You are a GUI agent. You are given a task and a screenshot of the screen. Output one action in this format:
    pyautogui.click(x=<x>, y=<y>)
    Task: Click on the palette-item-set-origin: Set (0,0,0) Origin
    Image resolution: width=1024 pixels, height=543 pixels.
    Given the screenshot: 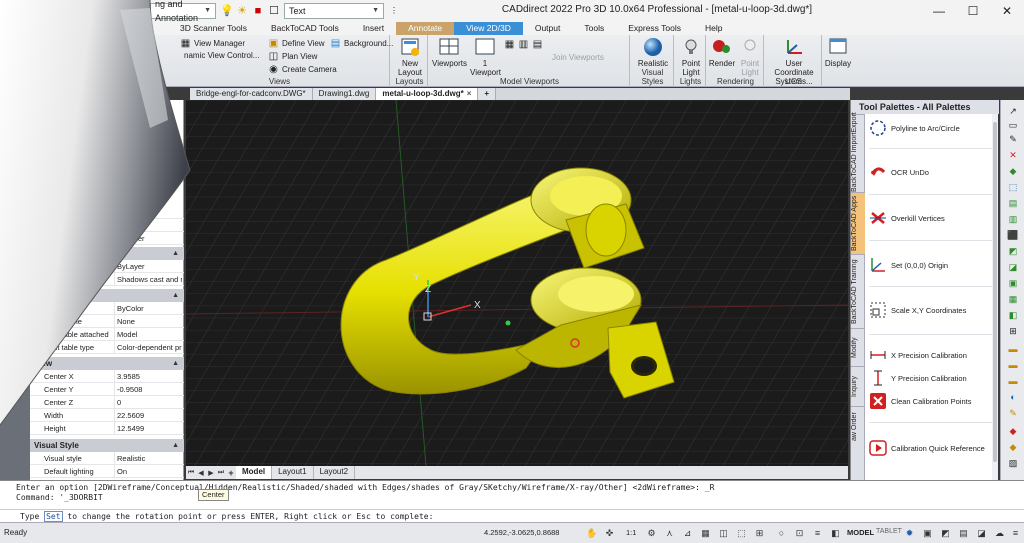 What is the action you would take?
    pyautogui.click(x=930, y=265)
    